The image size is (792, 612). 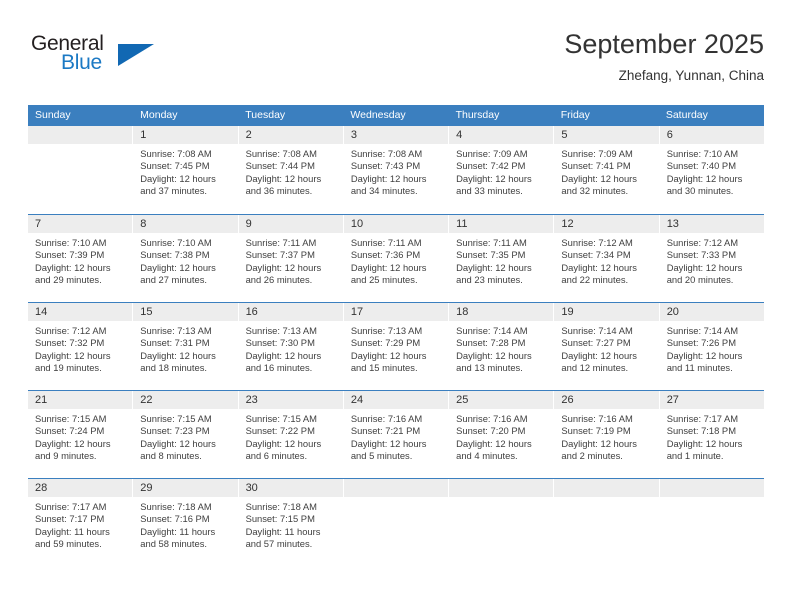 What do you see at coordinates (103, 59) in the screenshot?
I see `general-blue-logo: General Blue` at bounding box center [103, 59].